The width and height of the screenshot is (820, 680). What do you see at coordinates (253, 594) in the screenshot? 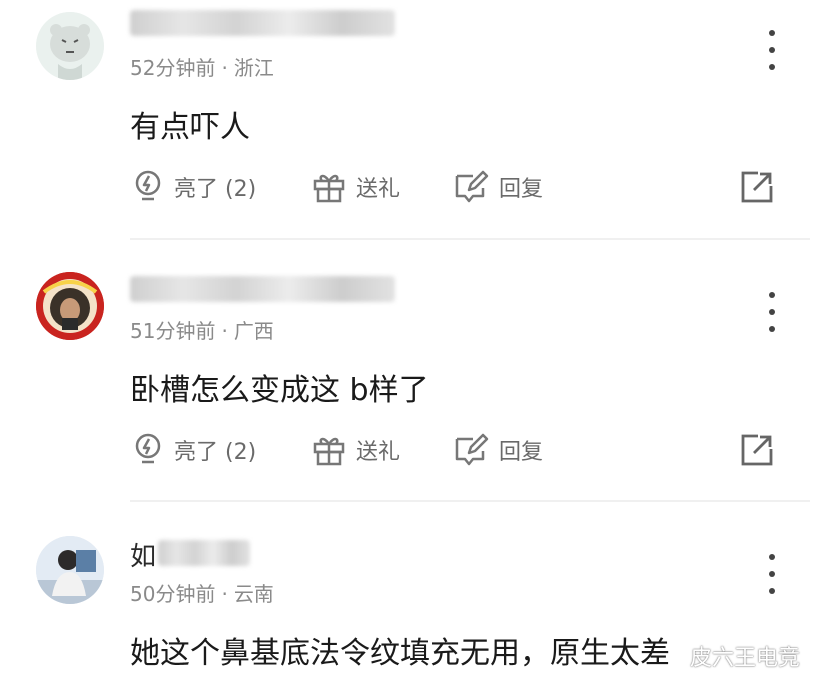
I see `comment-location: 云南` at bounding box center [253, 594].